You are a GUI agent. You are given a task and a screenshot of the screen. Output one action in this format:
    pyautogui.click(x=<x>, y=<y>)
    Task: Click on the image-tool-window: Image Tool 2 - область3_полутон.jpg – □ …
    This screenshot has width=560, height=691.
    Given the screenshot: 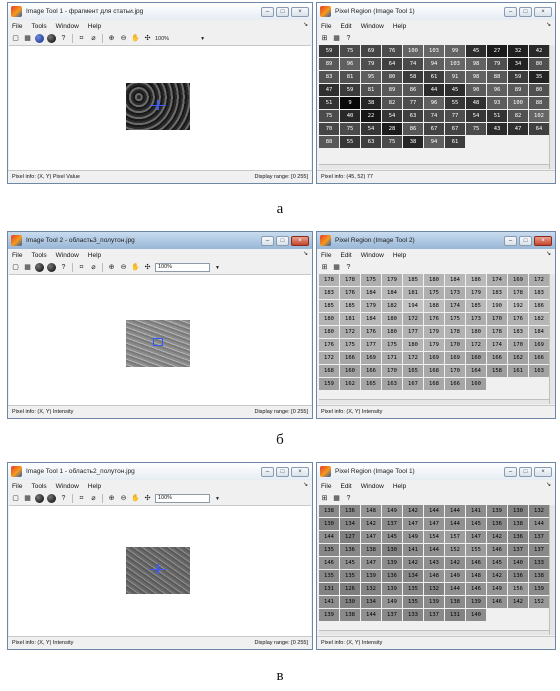 What is the action you would take?
    pyautogui.click(x=160, y=325)
    